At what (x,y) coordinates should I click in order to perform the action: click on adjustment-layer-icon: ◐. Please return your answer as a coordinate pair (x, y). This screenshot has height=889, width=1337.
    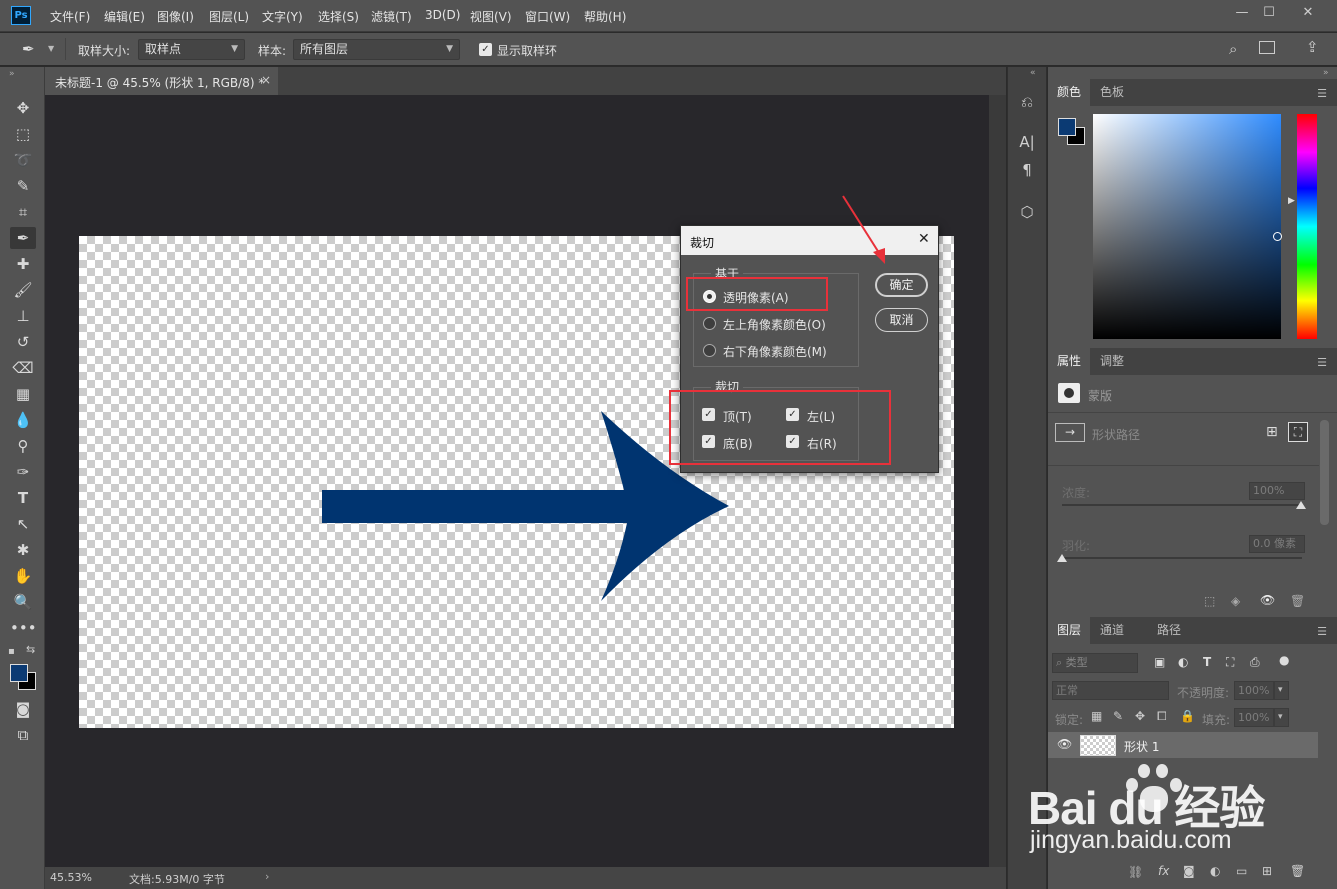
    Looking at the image, I should click on (1215, 871).